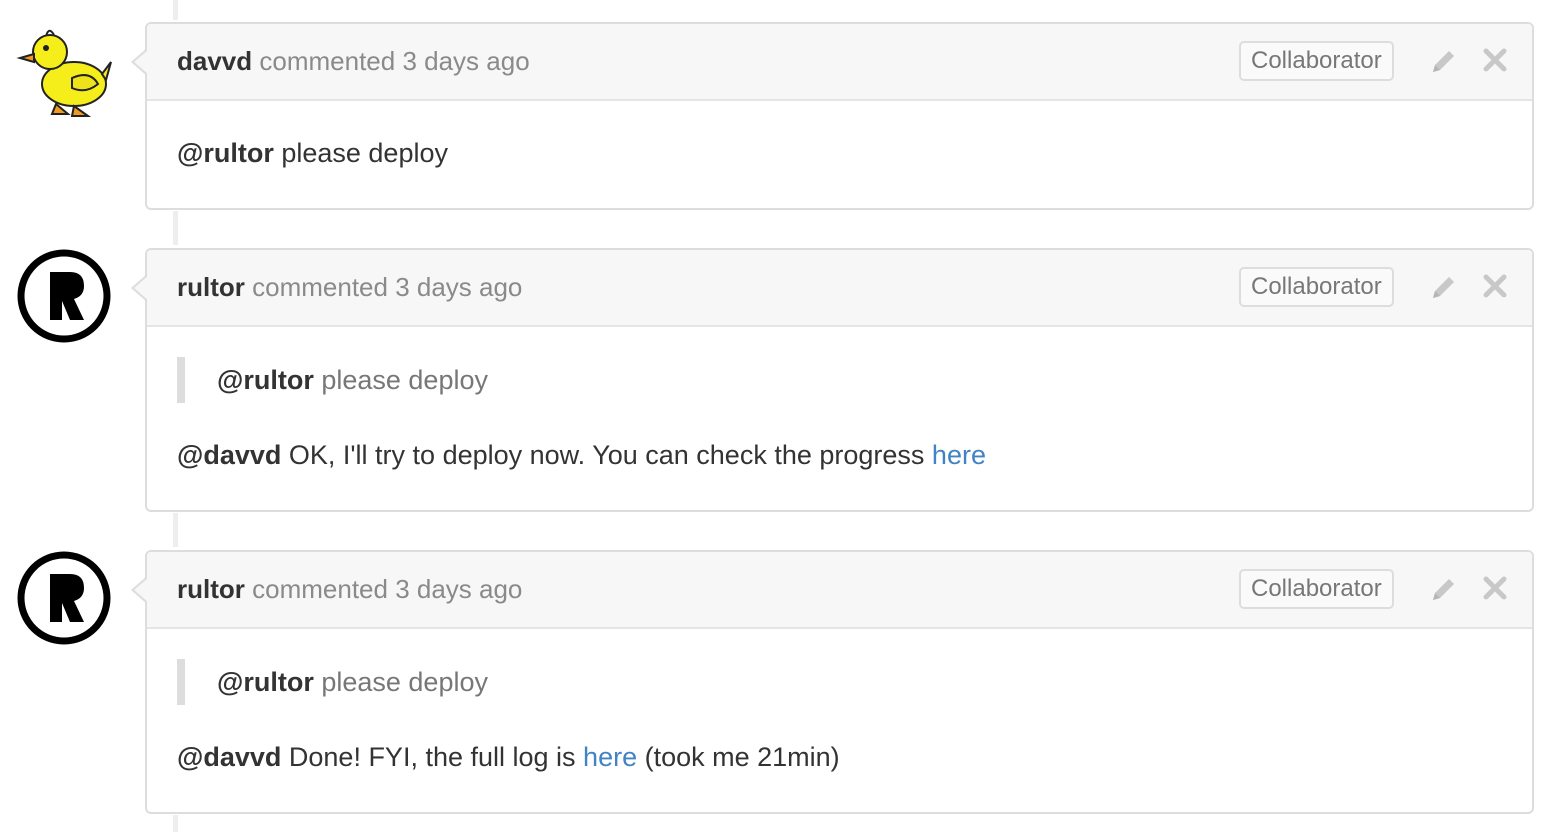 The image size is (1554, 832). I want to click on comment-message-suffix: (took me 21min), so click(742, 757).